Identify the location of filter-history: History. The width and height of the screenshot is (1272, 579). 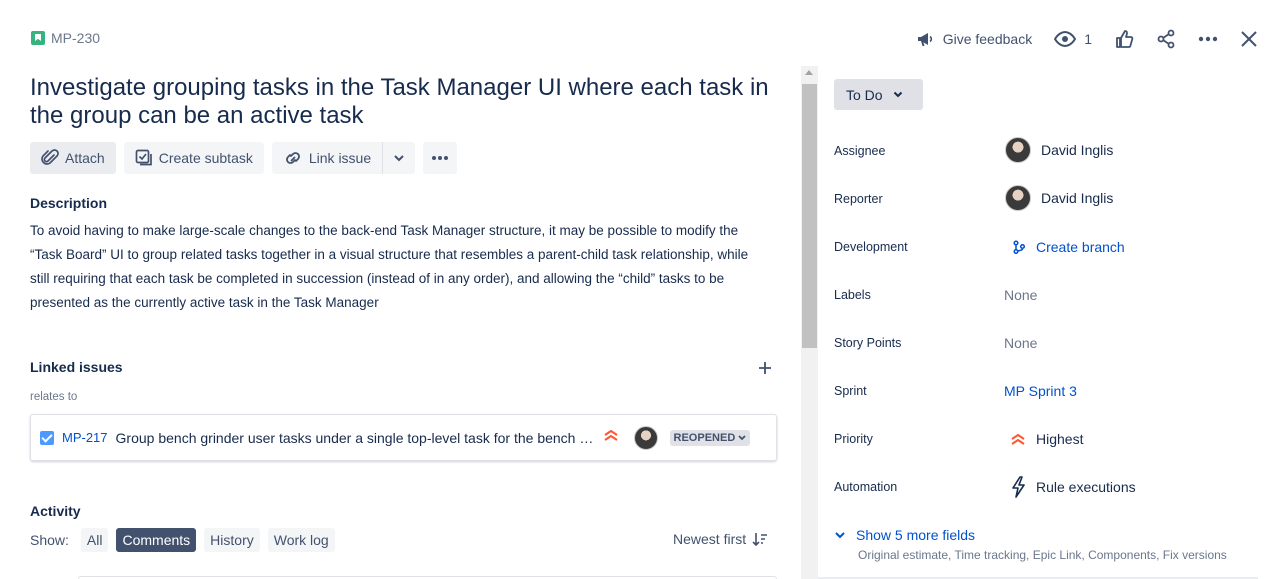
(232, 540).